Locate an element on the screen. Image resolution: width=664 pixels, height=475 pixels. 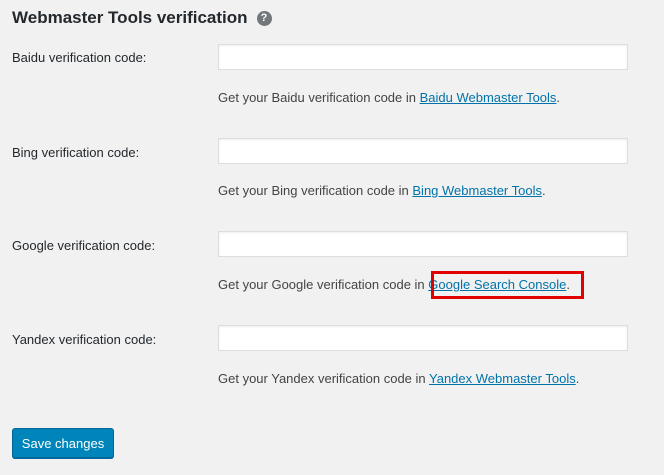
yandex-verification-label: Yandex verification code: is located at coordinates (84, 339).